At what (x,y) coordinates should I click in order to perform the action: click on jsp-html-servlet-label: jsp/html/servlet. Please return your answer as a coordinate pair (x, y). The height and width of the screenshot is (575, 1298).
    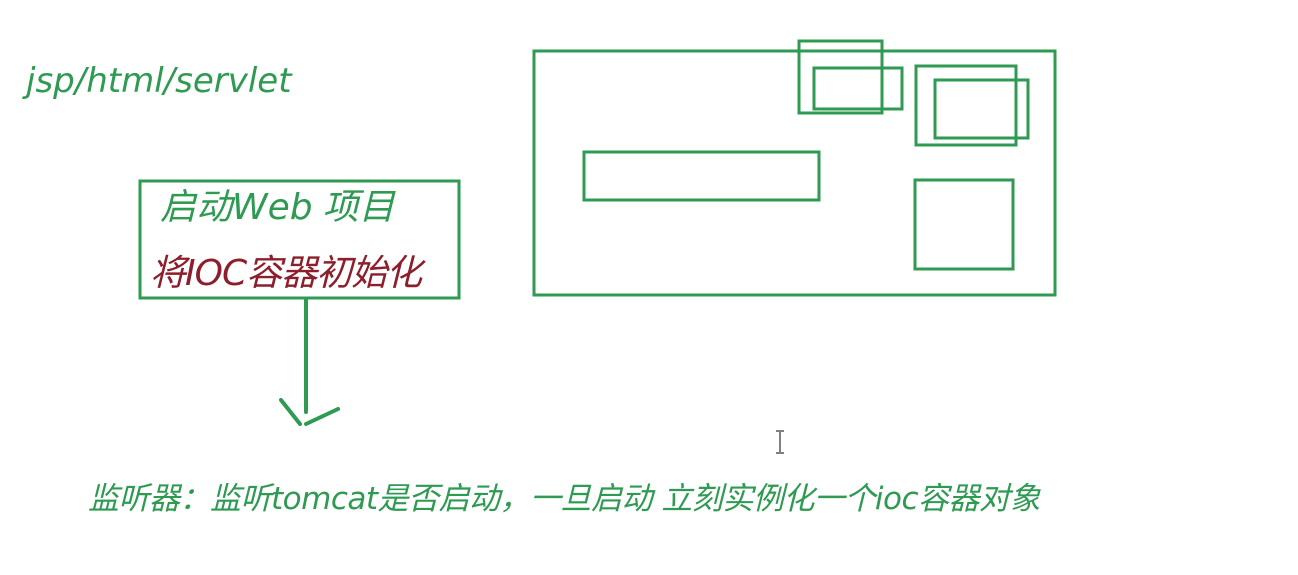
    Looking at the image, I should click on (159, 81).